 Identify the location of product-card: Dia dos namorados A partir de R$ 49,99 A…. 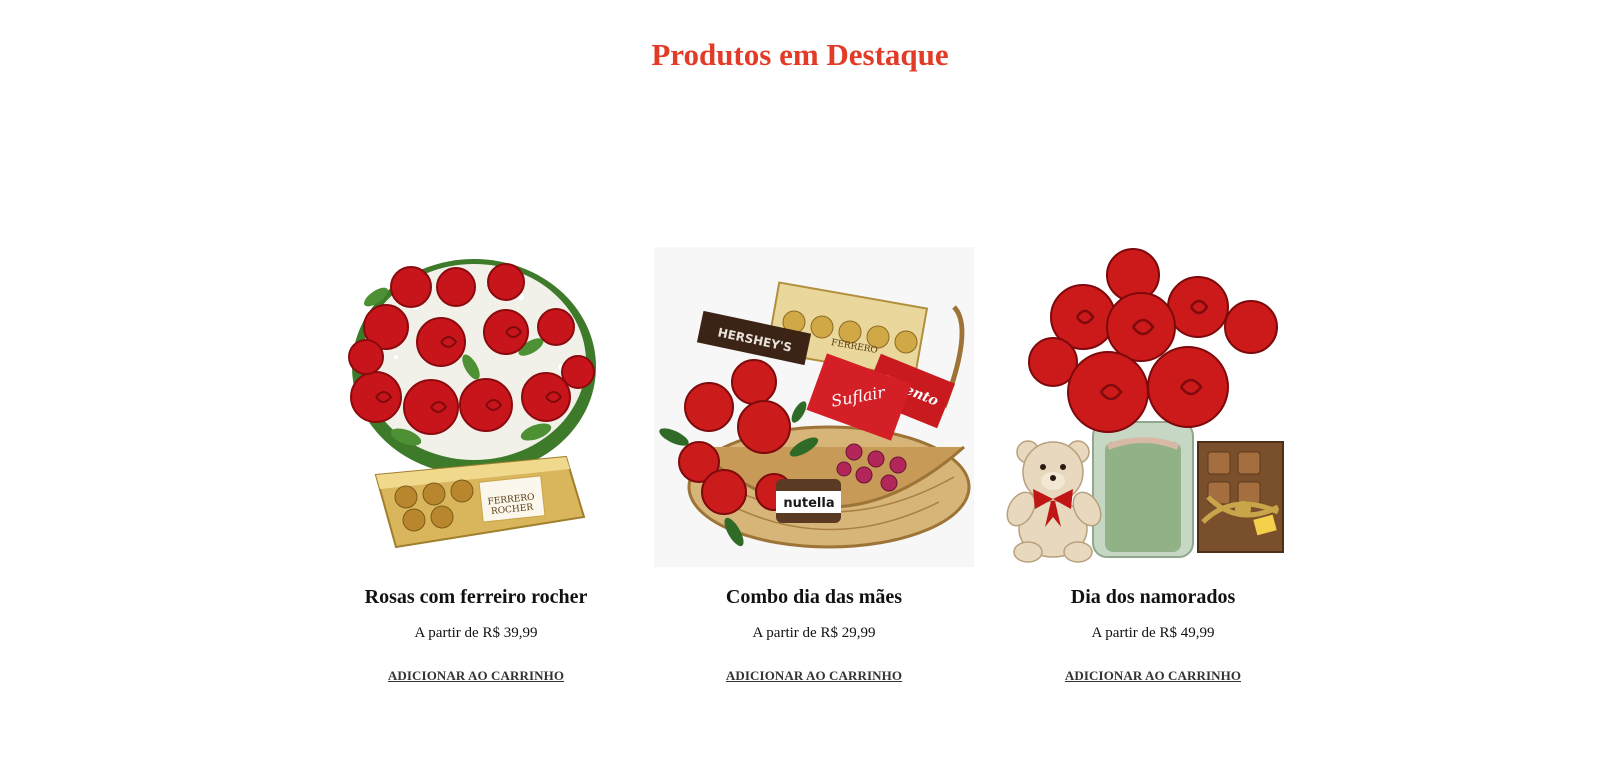
(1153, 466).